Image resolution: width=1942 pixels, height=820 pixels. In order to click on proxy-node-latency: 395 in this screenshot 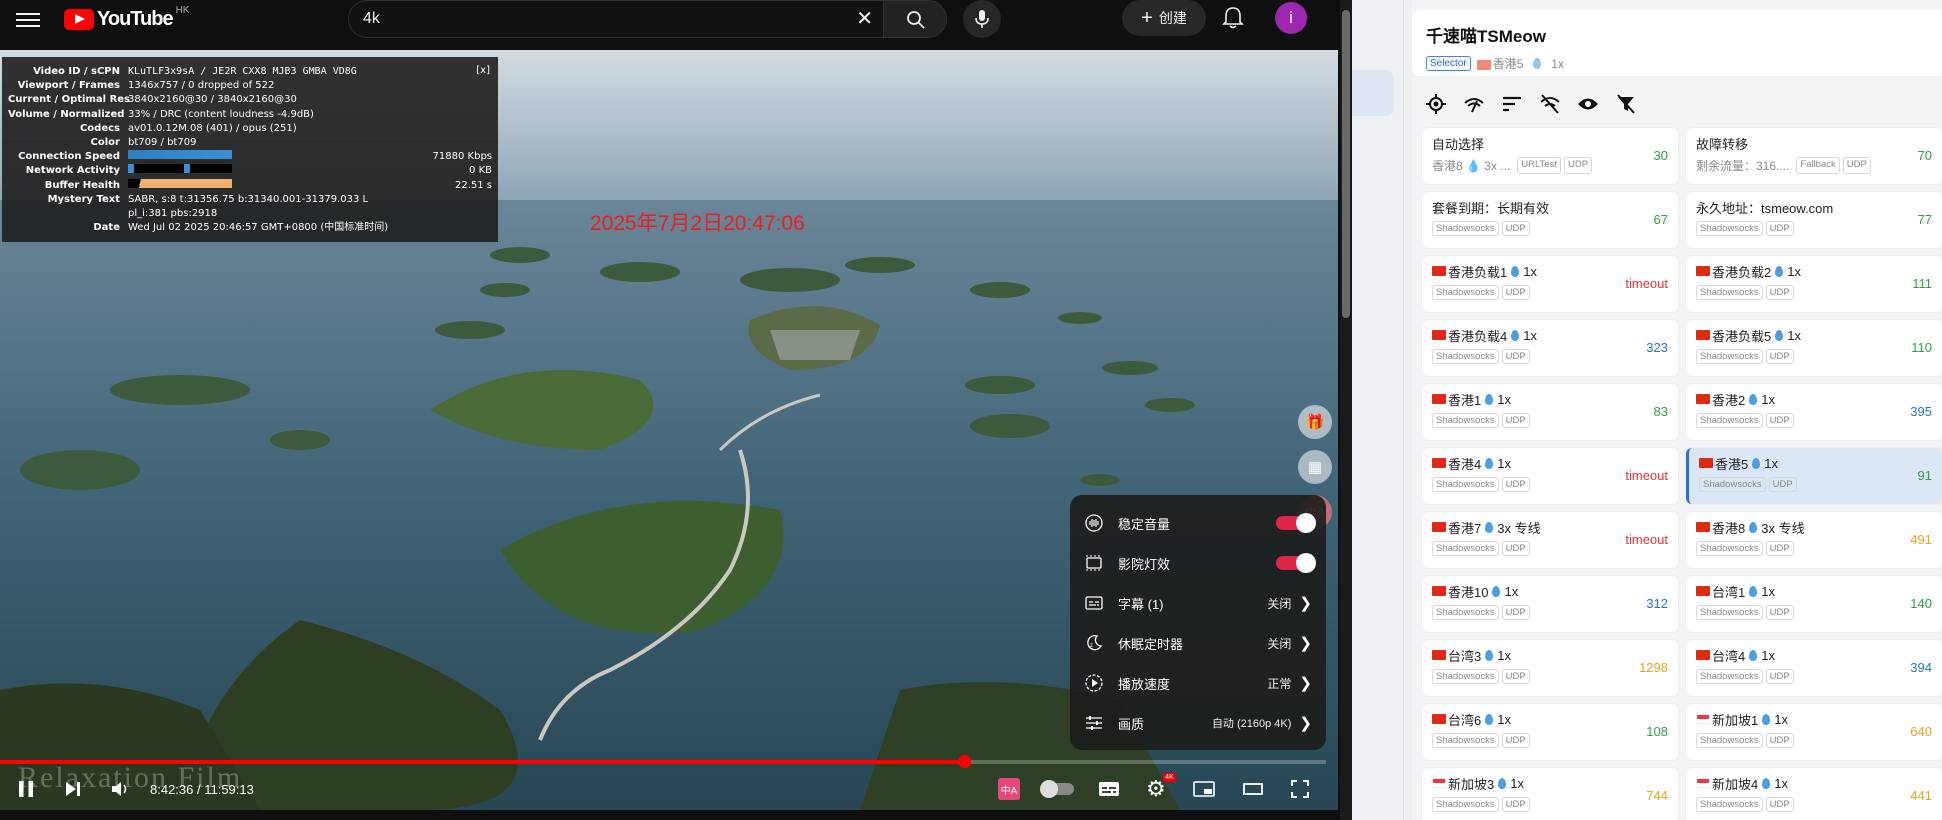, I will do `click(1921, 411)`.